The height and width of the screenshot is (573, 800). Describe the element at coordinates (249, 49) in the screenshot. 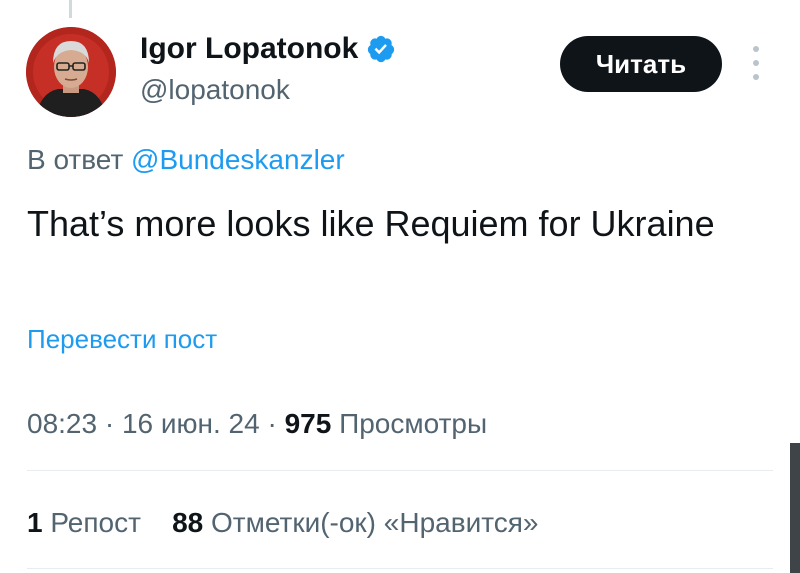

I see `author-name: Igor Lopatonok` at that location.